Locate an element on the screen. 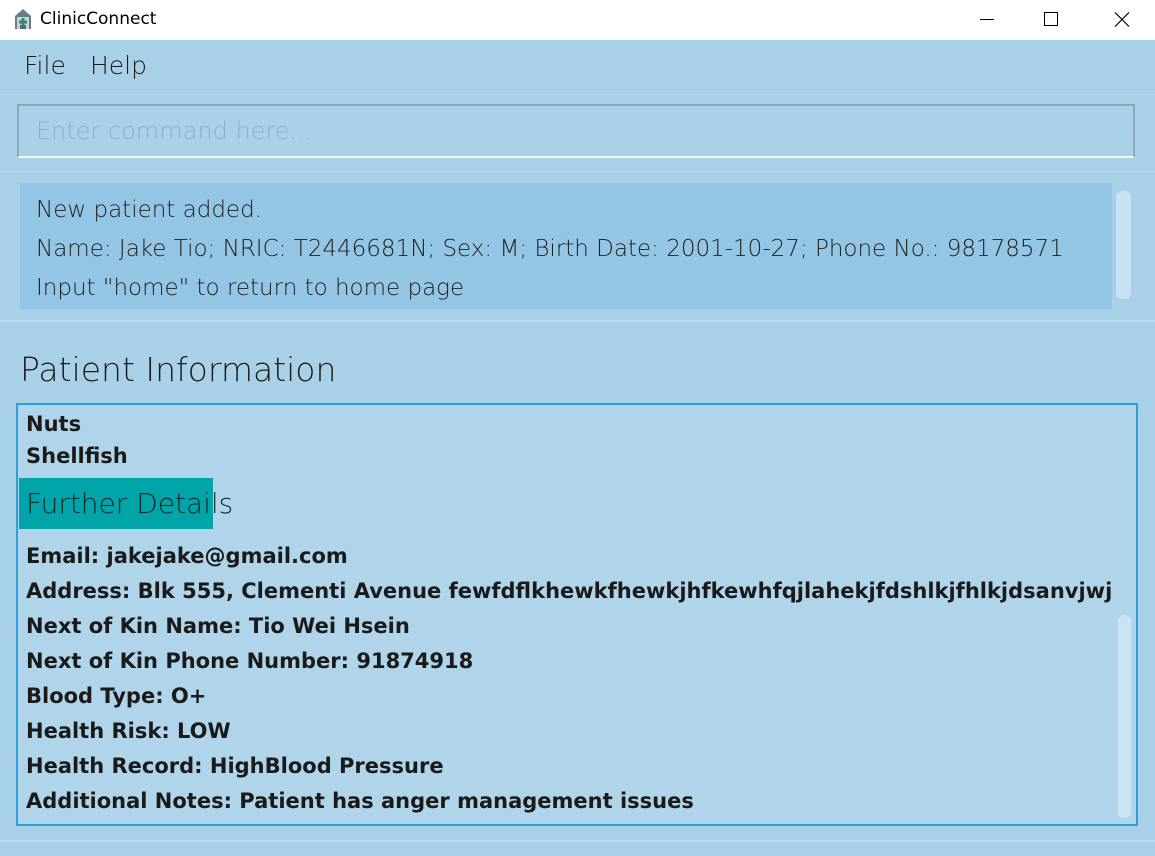 Image resolution: width=1155 pixels, height=856 pixels. title-bar: ClinicConnect is located at coordinates (577, 20).